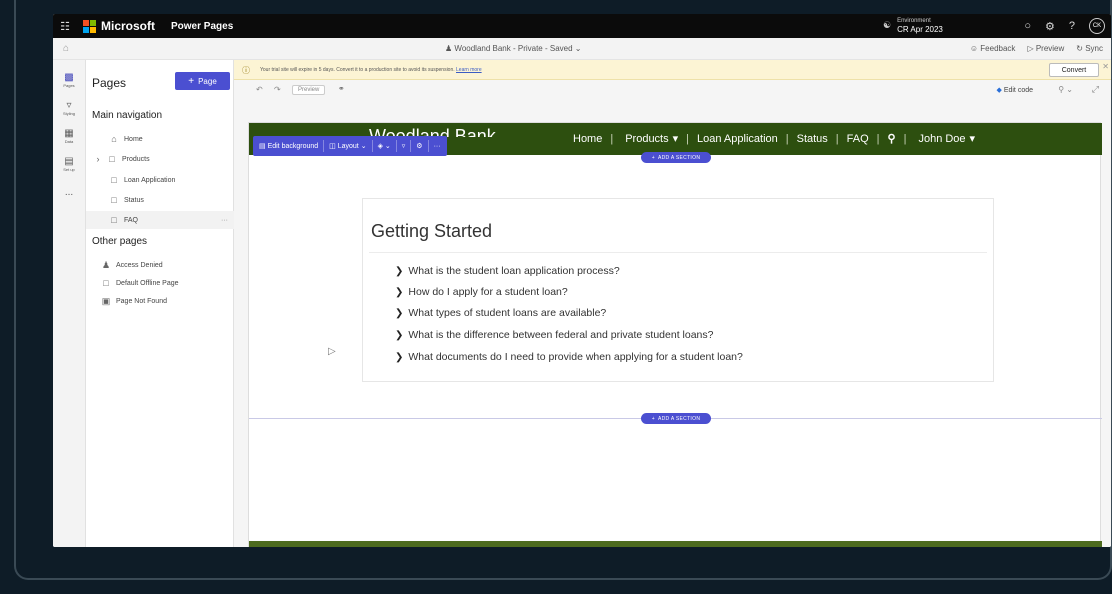 This screenshot has height=594, width=1112. What do you see at coordinates (69, 141) in the screenshot?
I see `rail-label: Data` at bounding box center [69, 141].